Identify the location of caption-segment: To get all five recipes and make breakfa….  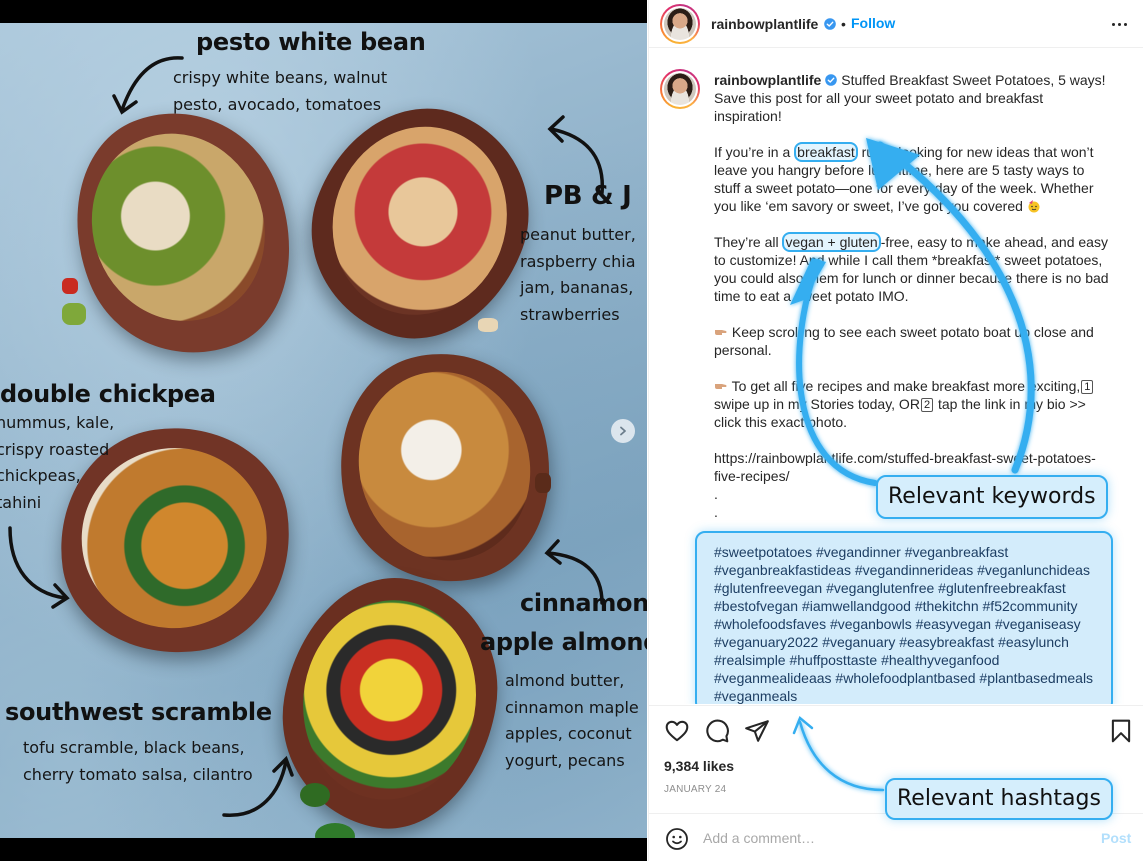
(904, 386).